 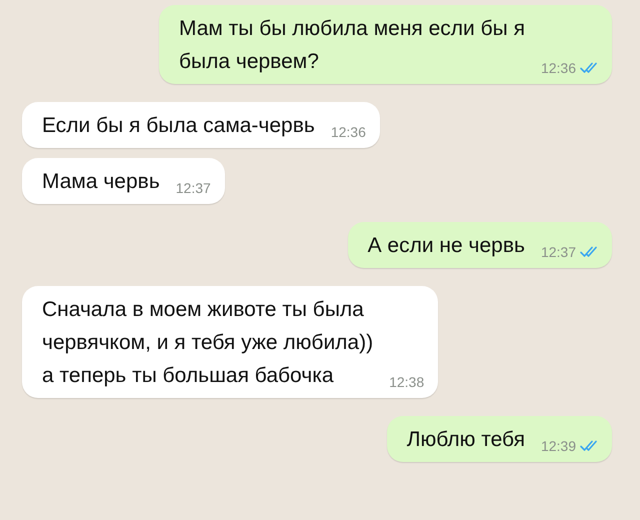 I want to click on message-text: А если не червь, so click(x=446, y=246).